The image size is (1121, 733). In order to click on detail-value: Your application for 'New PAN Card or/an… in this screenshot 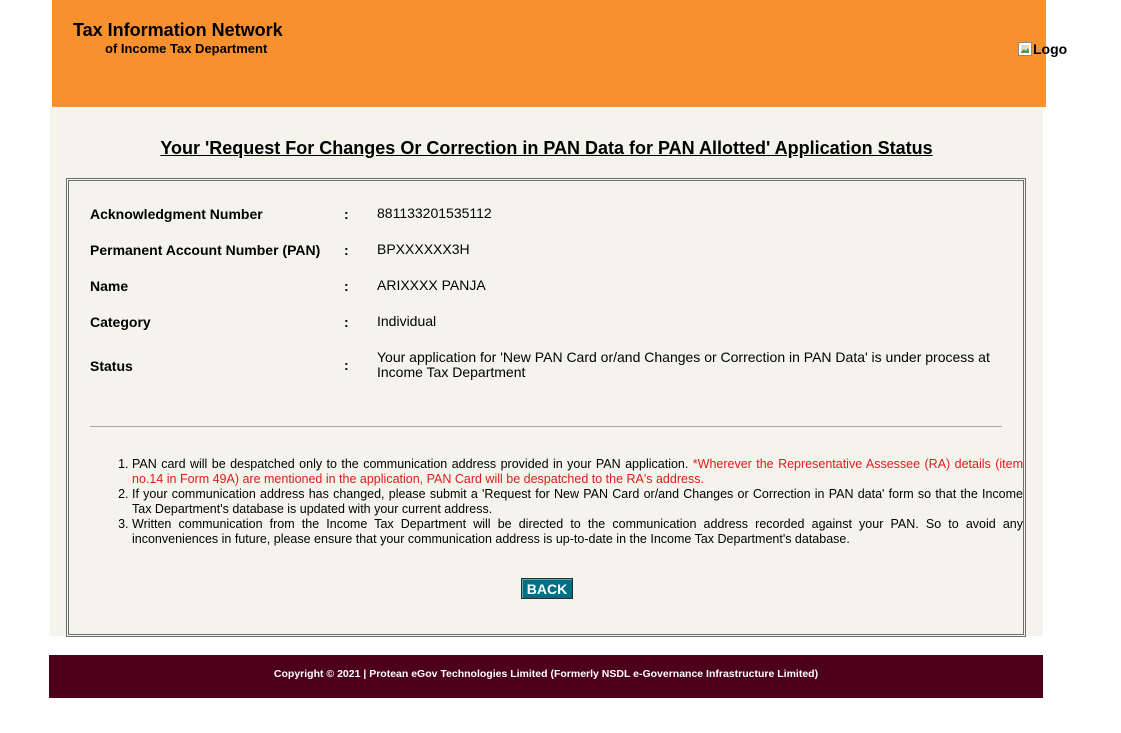, I will do `click(683, 364)`.